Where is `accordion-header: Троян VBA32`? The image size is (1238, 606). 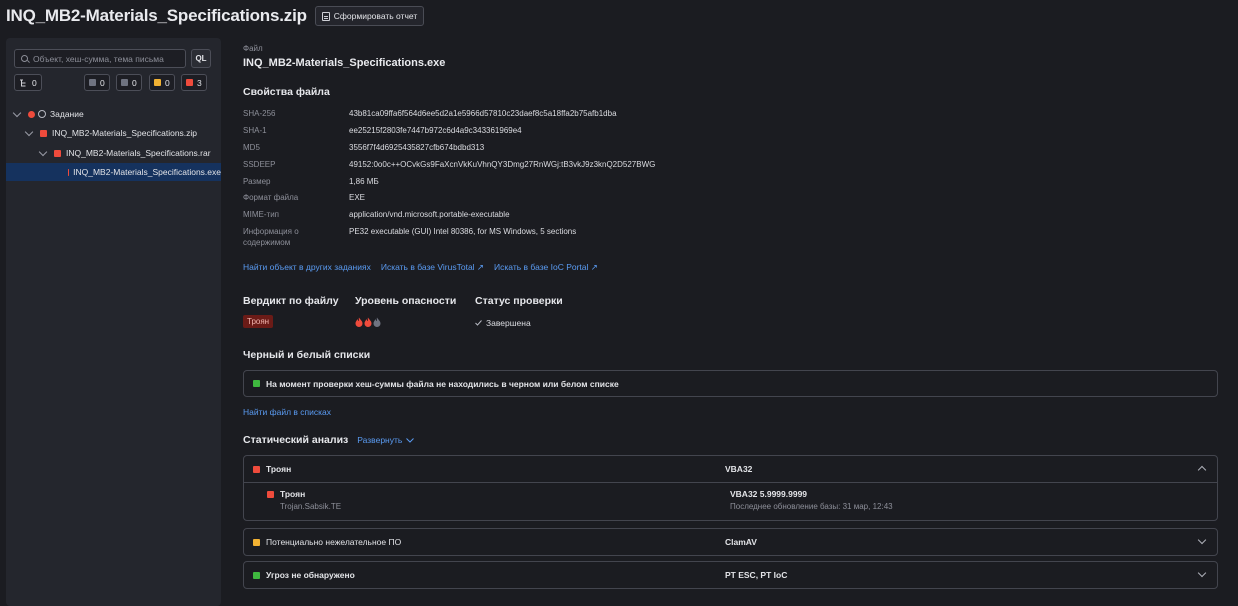
accordion-header: Троян VBA32 is located at coordinates (730, 469).